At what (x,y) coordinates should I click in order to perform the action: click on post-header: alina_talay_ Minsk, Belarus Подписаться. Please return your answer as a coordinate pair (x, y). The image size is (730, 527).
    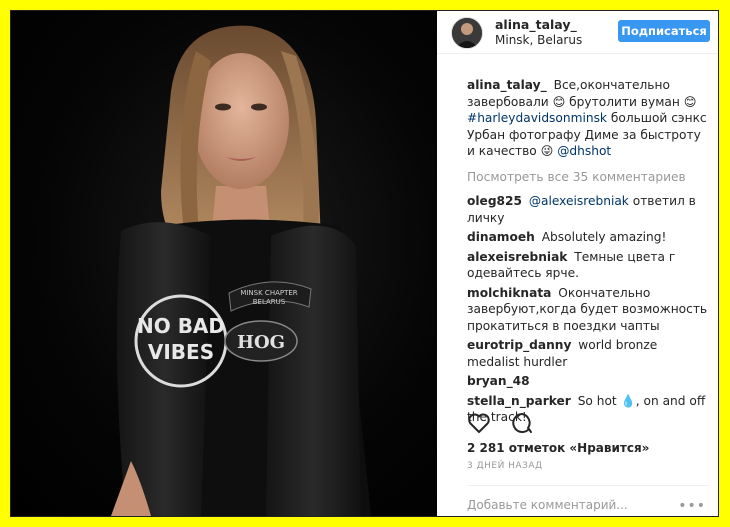
    Looking at the image, I should click on (577, 32).